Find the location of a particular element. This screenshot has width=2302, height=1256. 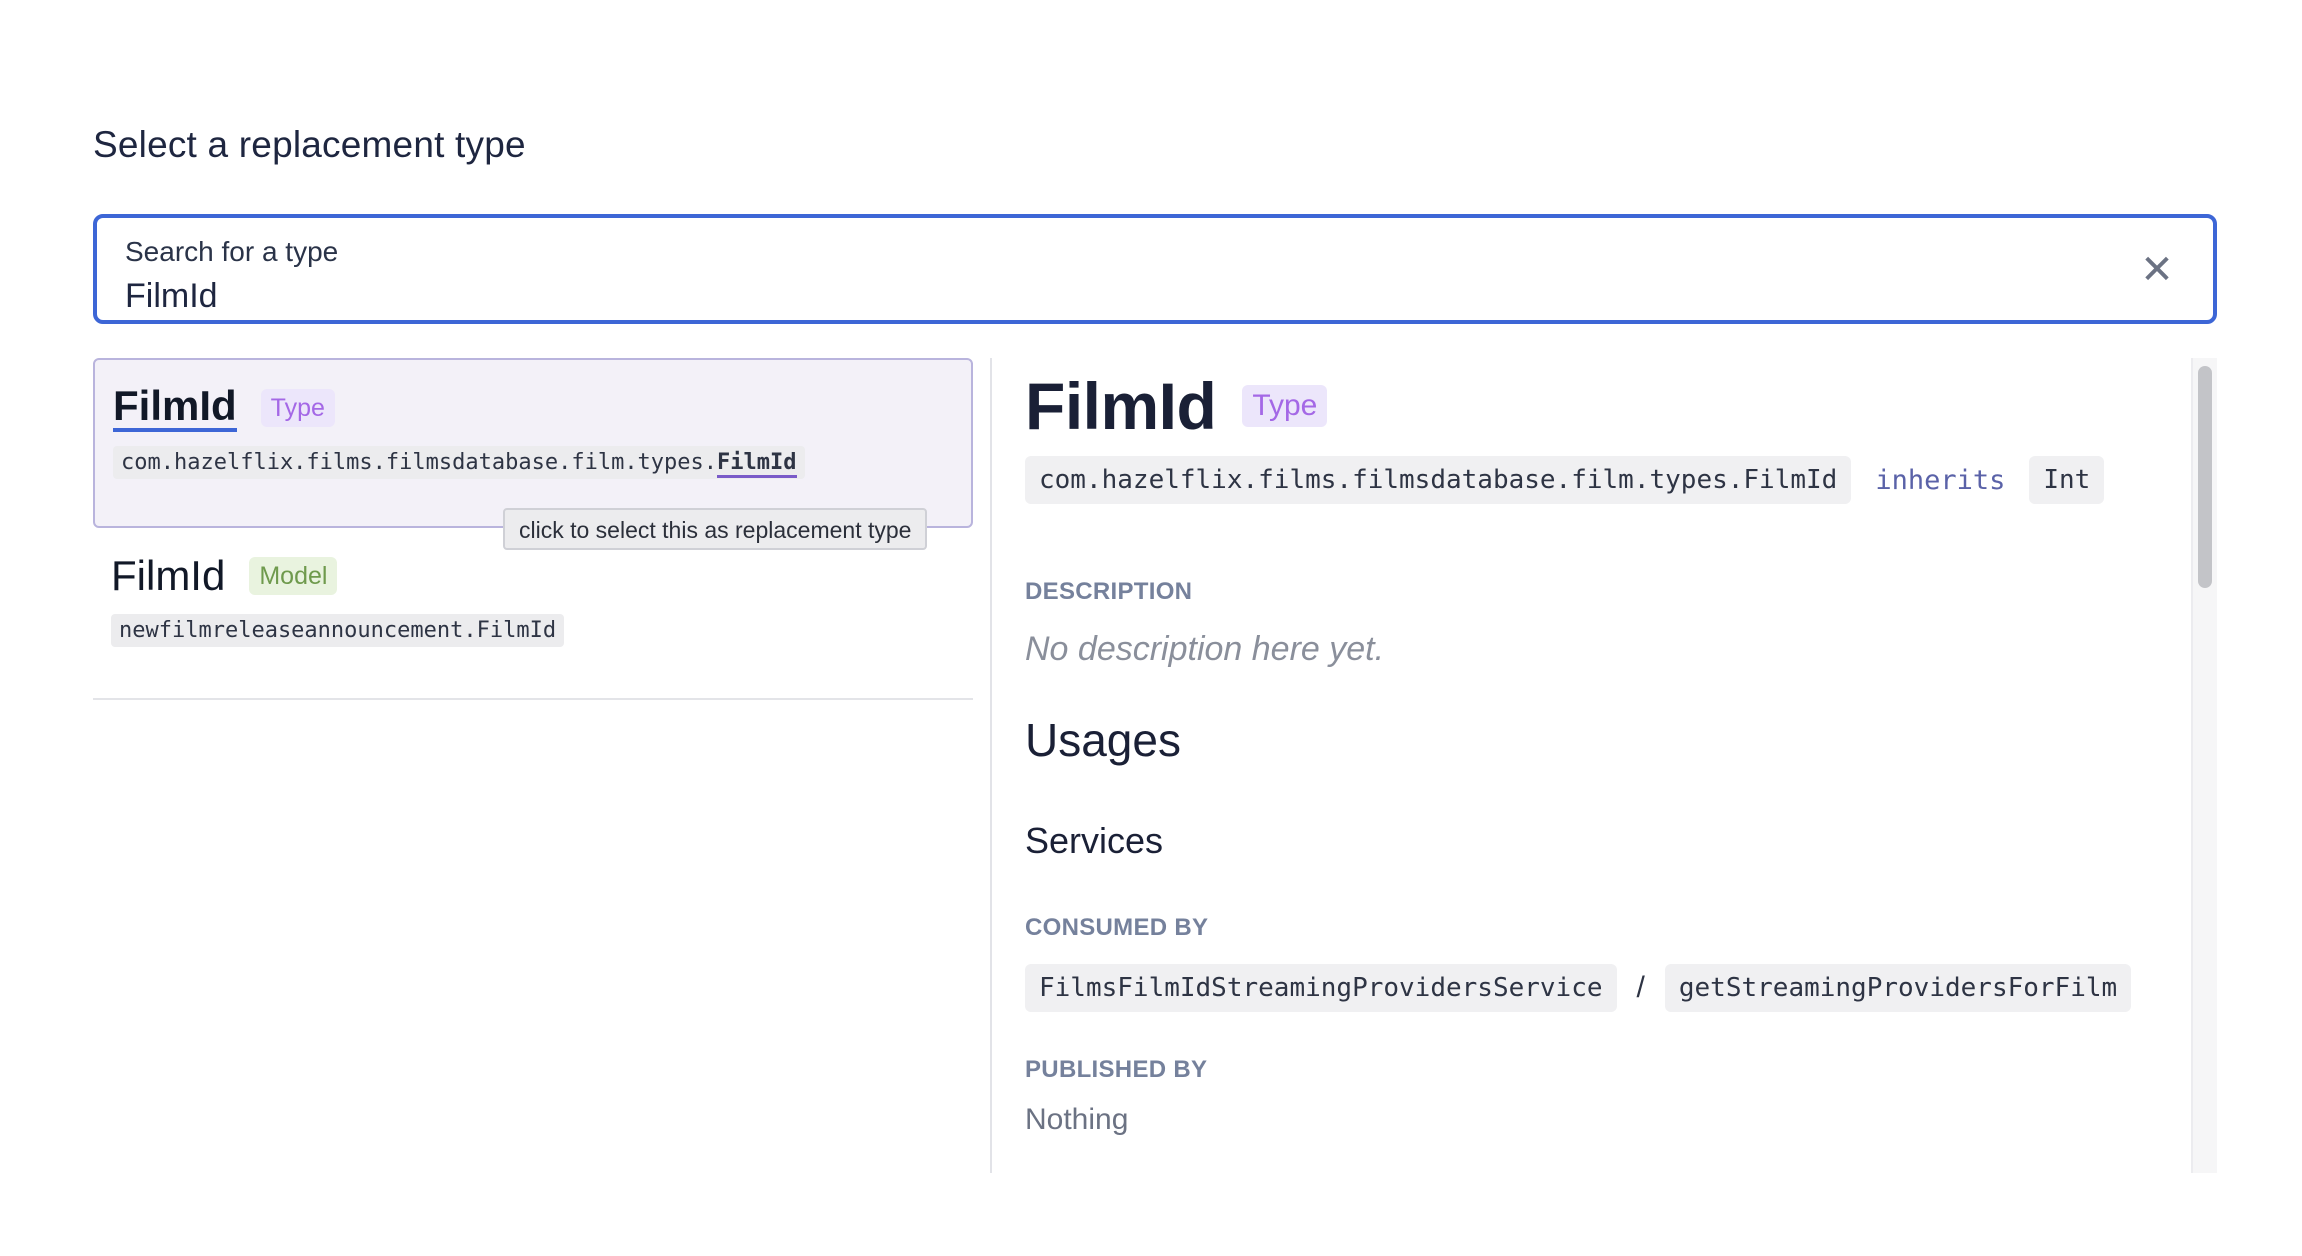

consumed-operation-chip: getStreamingProvidersForFilm is located at coordinates (1898, 988).